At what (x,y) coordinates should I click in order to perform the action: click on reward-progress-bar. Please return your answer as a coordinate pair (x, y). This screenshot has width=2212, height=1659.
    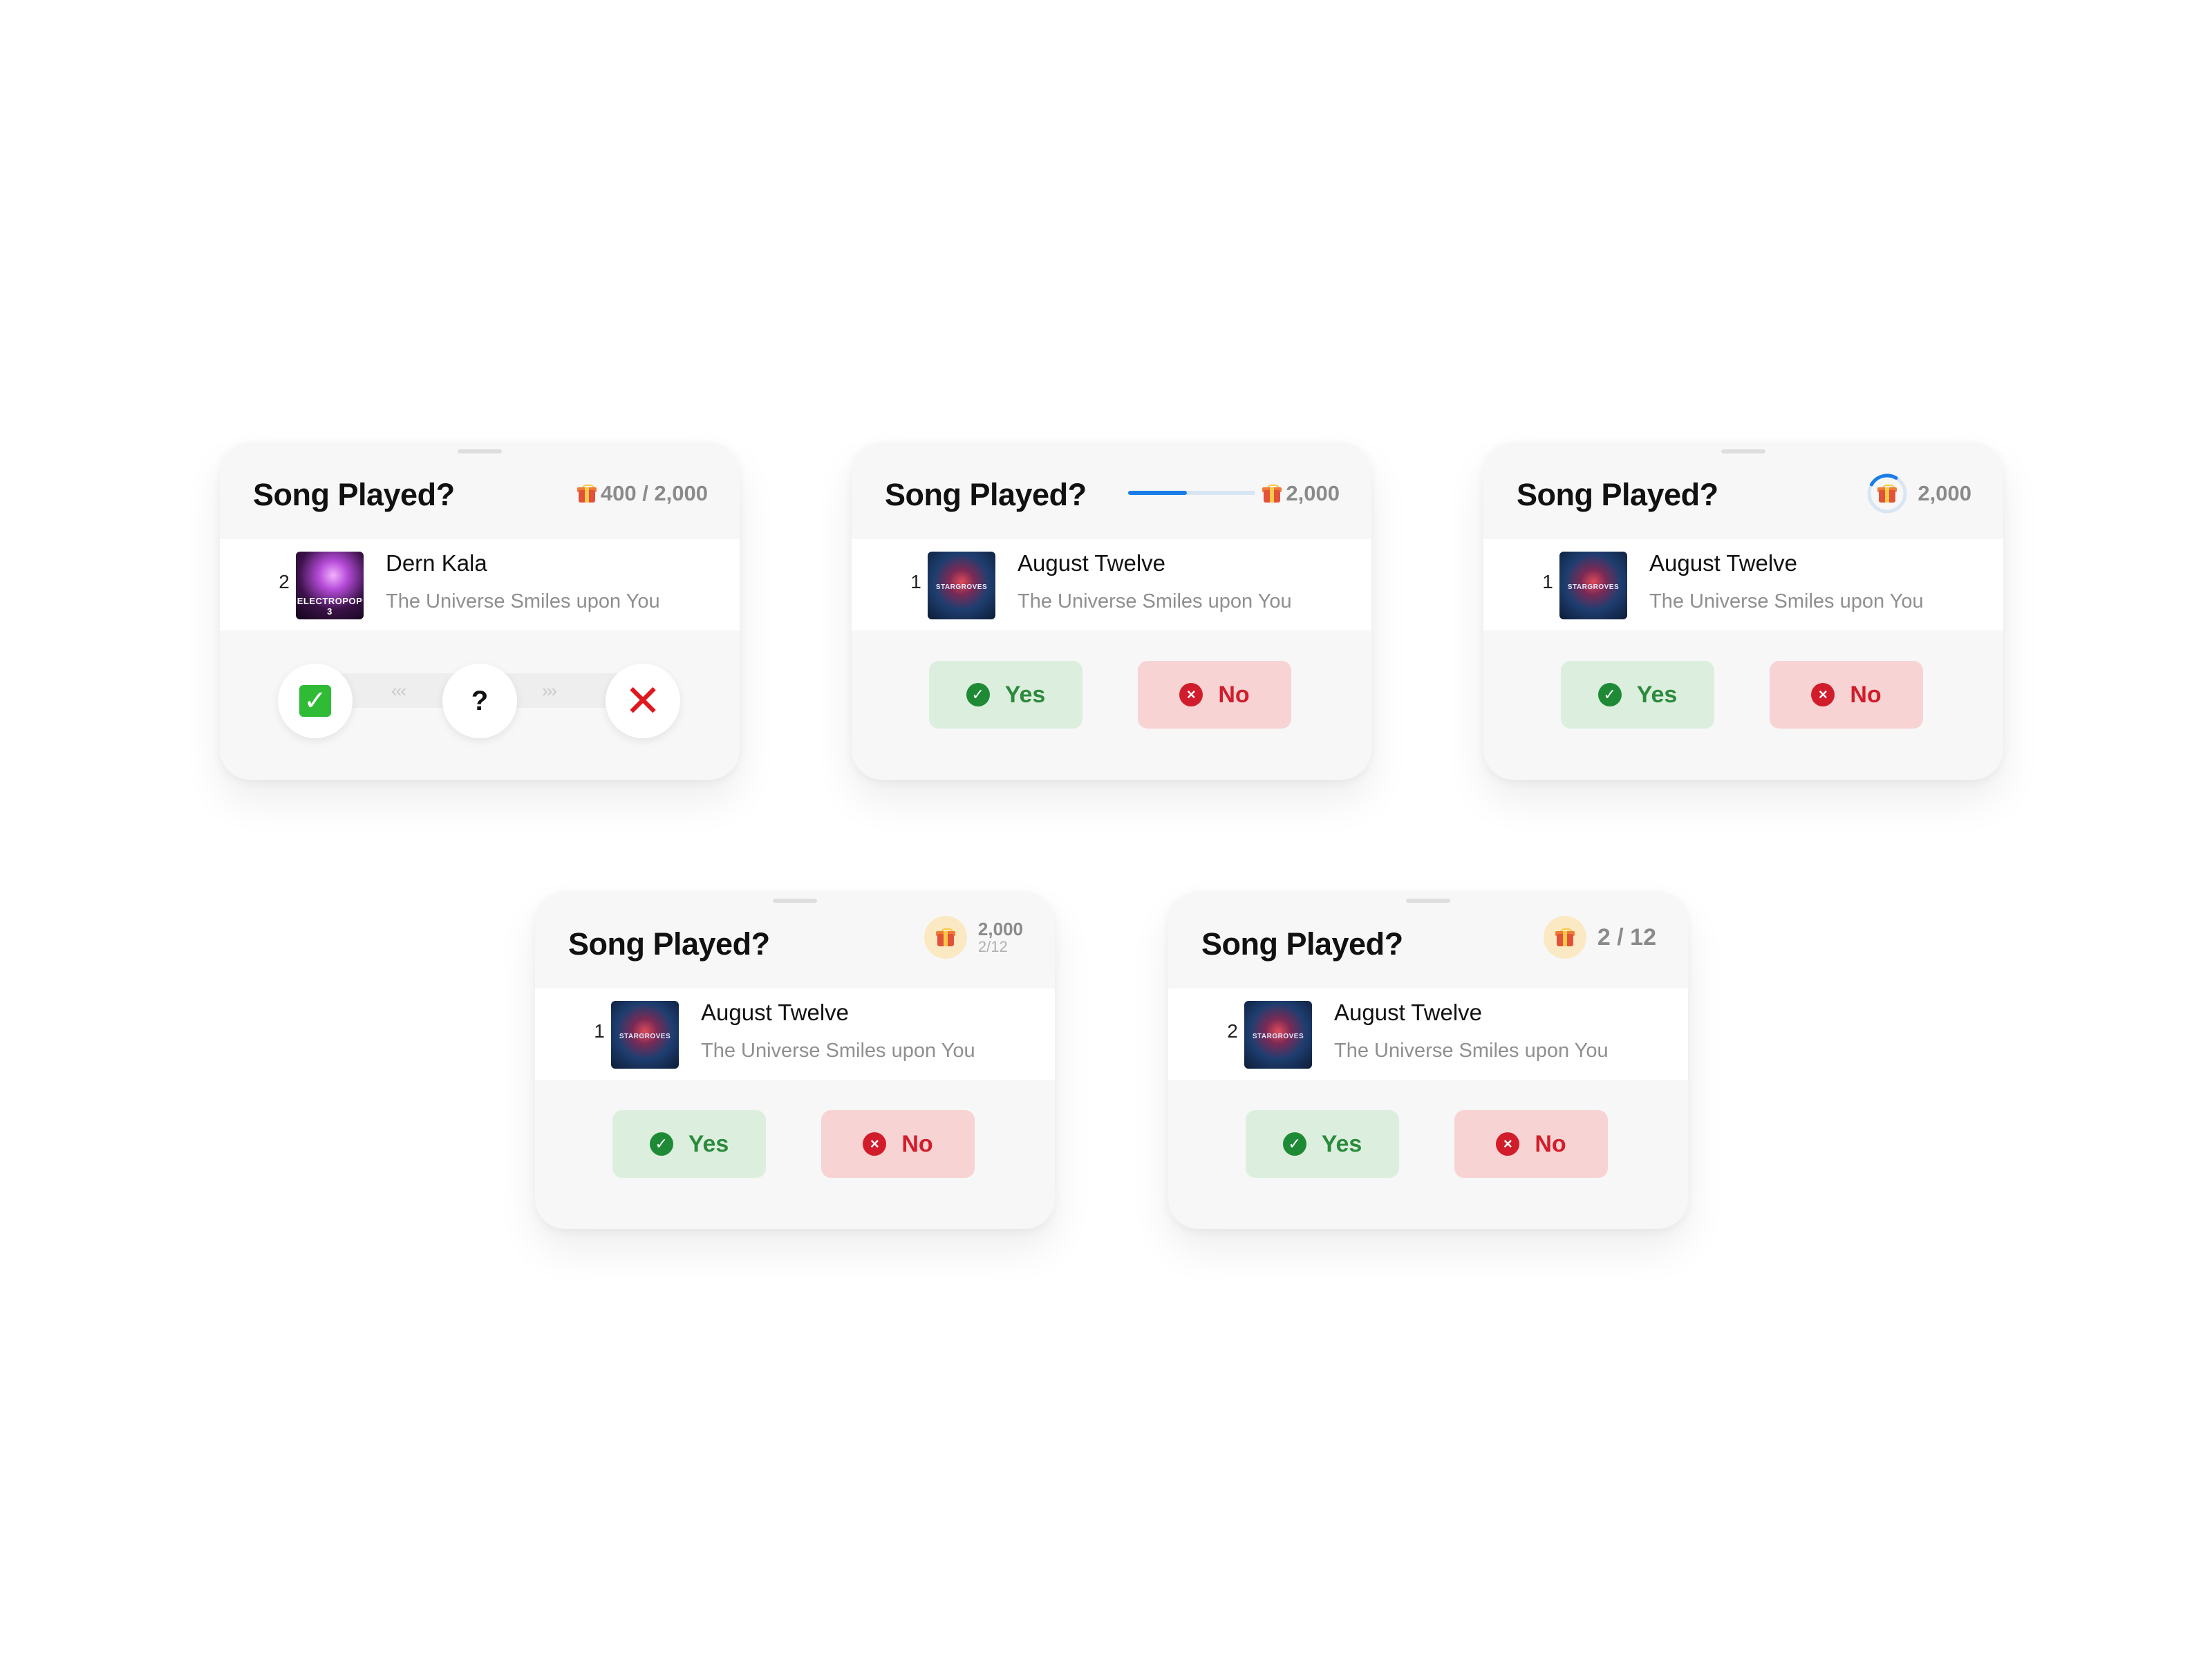
    Looking at the image, I should click on (1192, 493).